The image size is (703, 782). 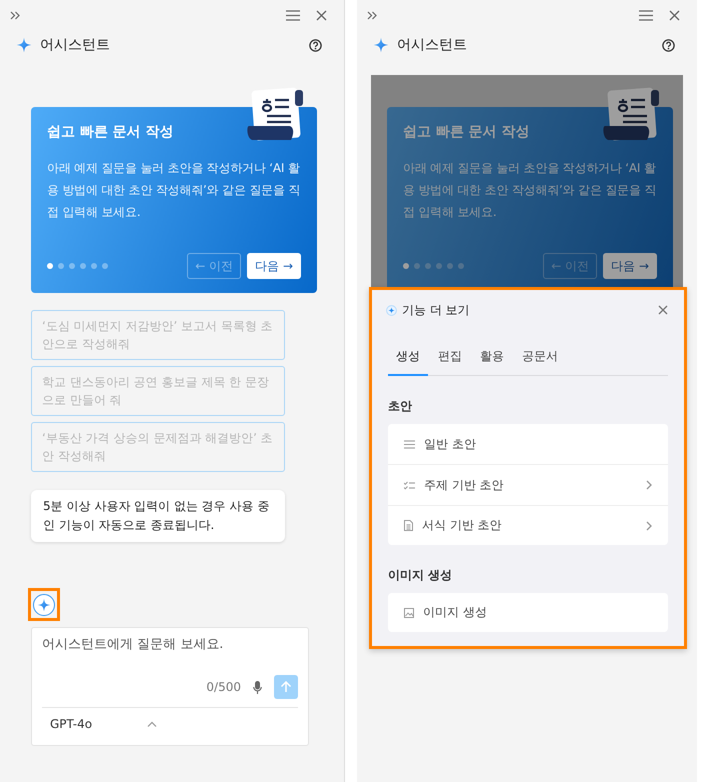 What do you see at coordinates (170, 644) in the screenshot?
I see `question-input: 어시스턴트에게 질문해 보세요.` at bounding box center [170, 644].